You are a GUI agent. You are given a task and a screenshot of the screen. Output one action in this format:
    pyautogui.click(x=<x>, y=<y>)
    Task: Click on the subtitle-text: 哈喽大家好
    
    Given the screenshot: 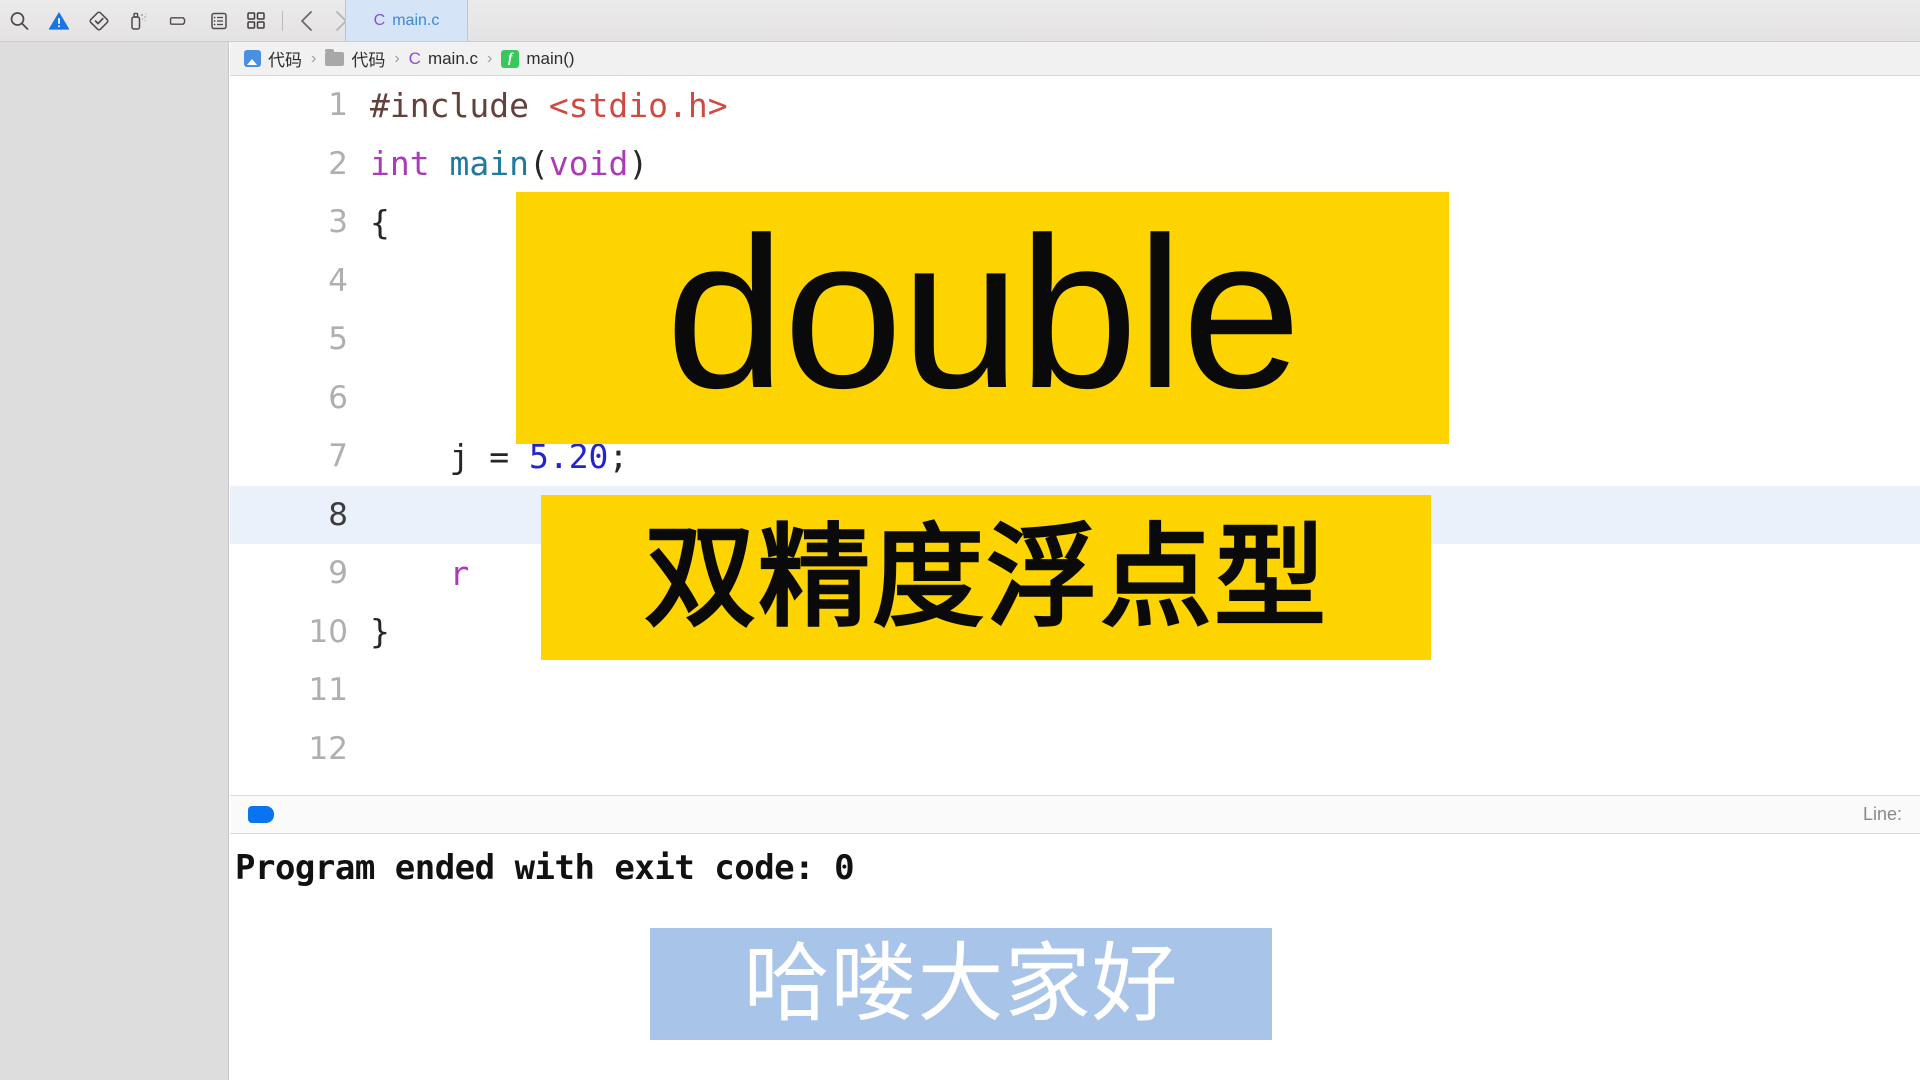 What is the action you would take?
    pyautogui.click(x=961, y=984)
    